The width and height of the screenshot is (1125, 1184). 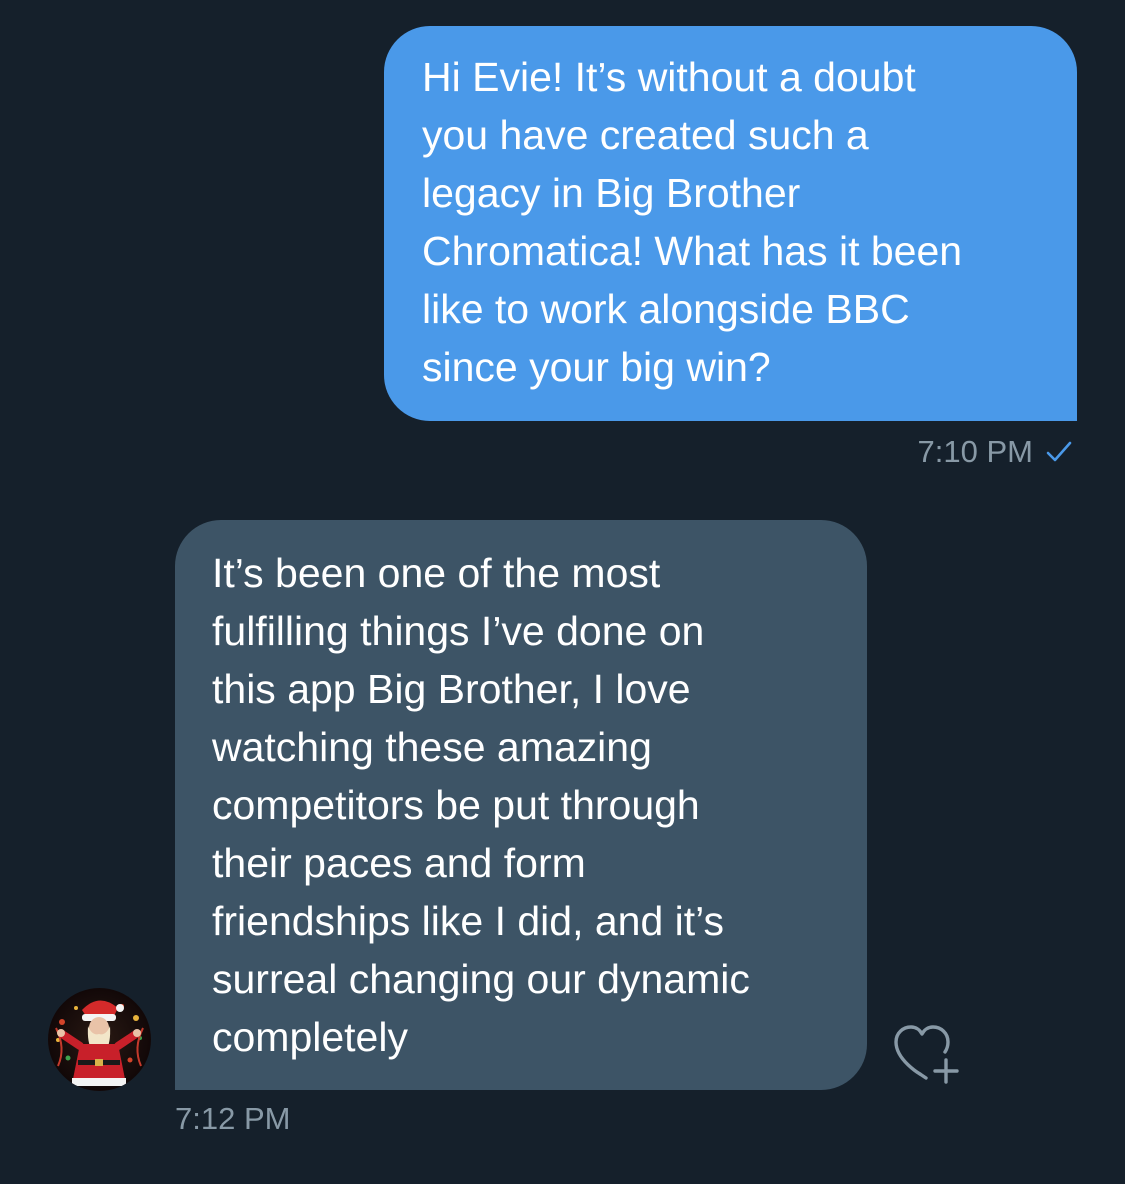 I want to click on check-icon, so click(x=1059, y=451).